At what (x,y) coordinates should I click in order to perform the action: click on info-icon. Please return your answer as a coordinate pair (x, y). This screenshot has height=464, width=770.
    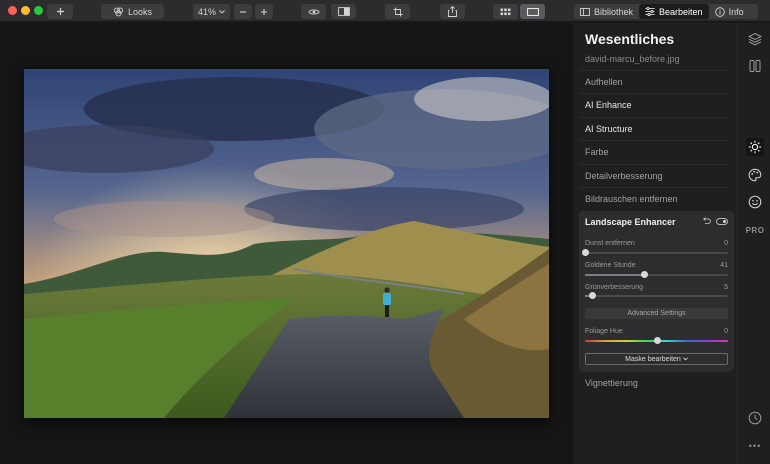
    Looking at the image, I should click on (719, 11).